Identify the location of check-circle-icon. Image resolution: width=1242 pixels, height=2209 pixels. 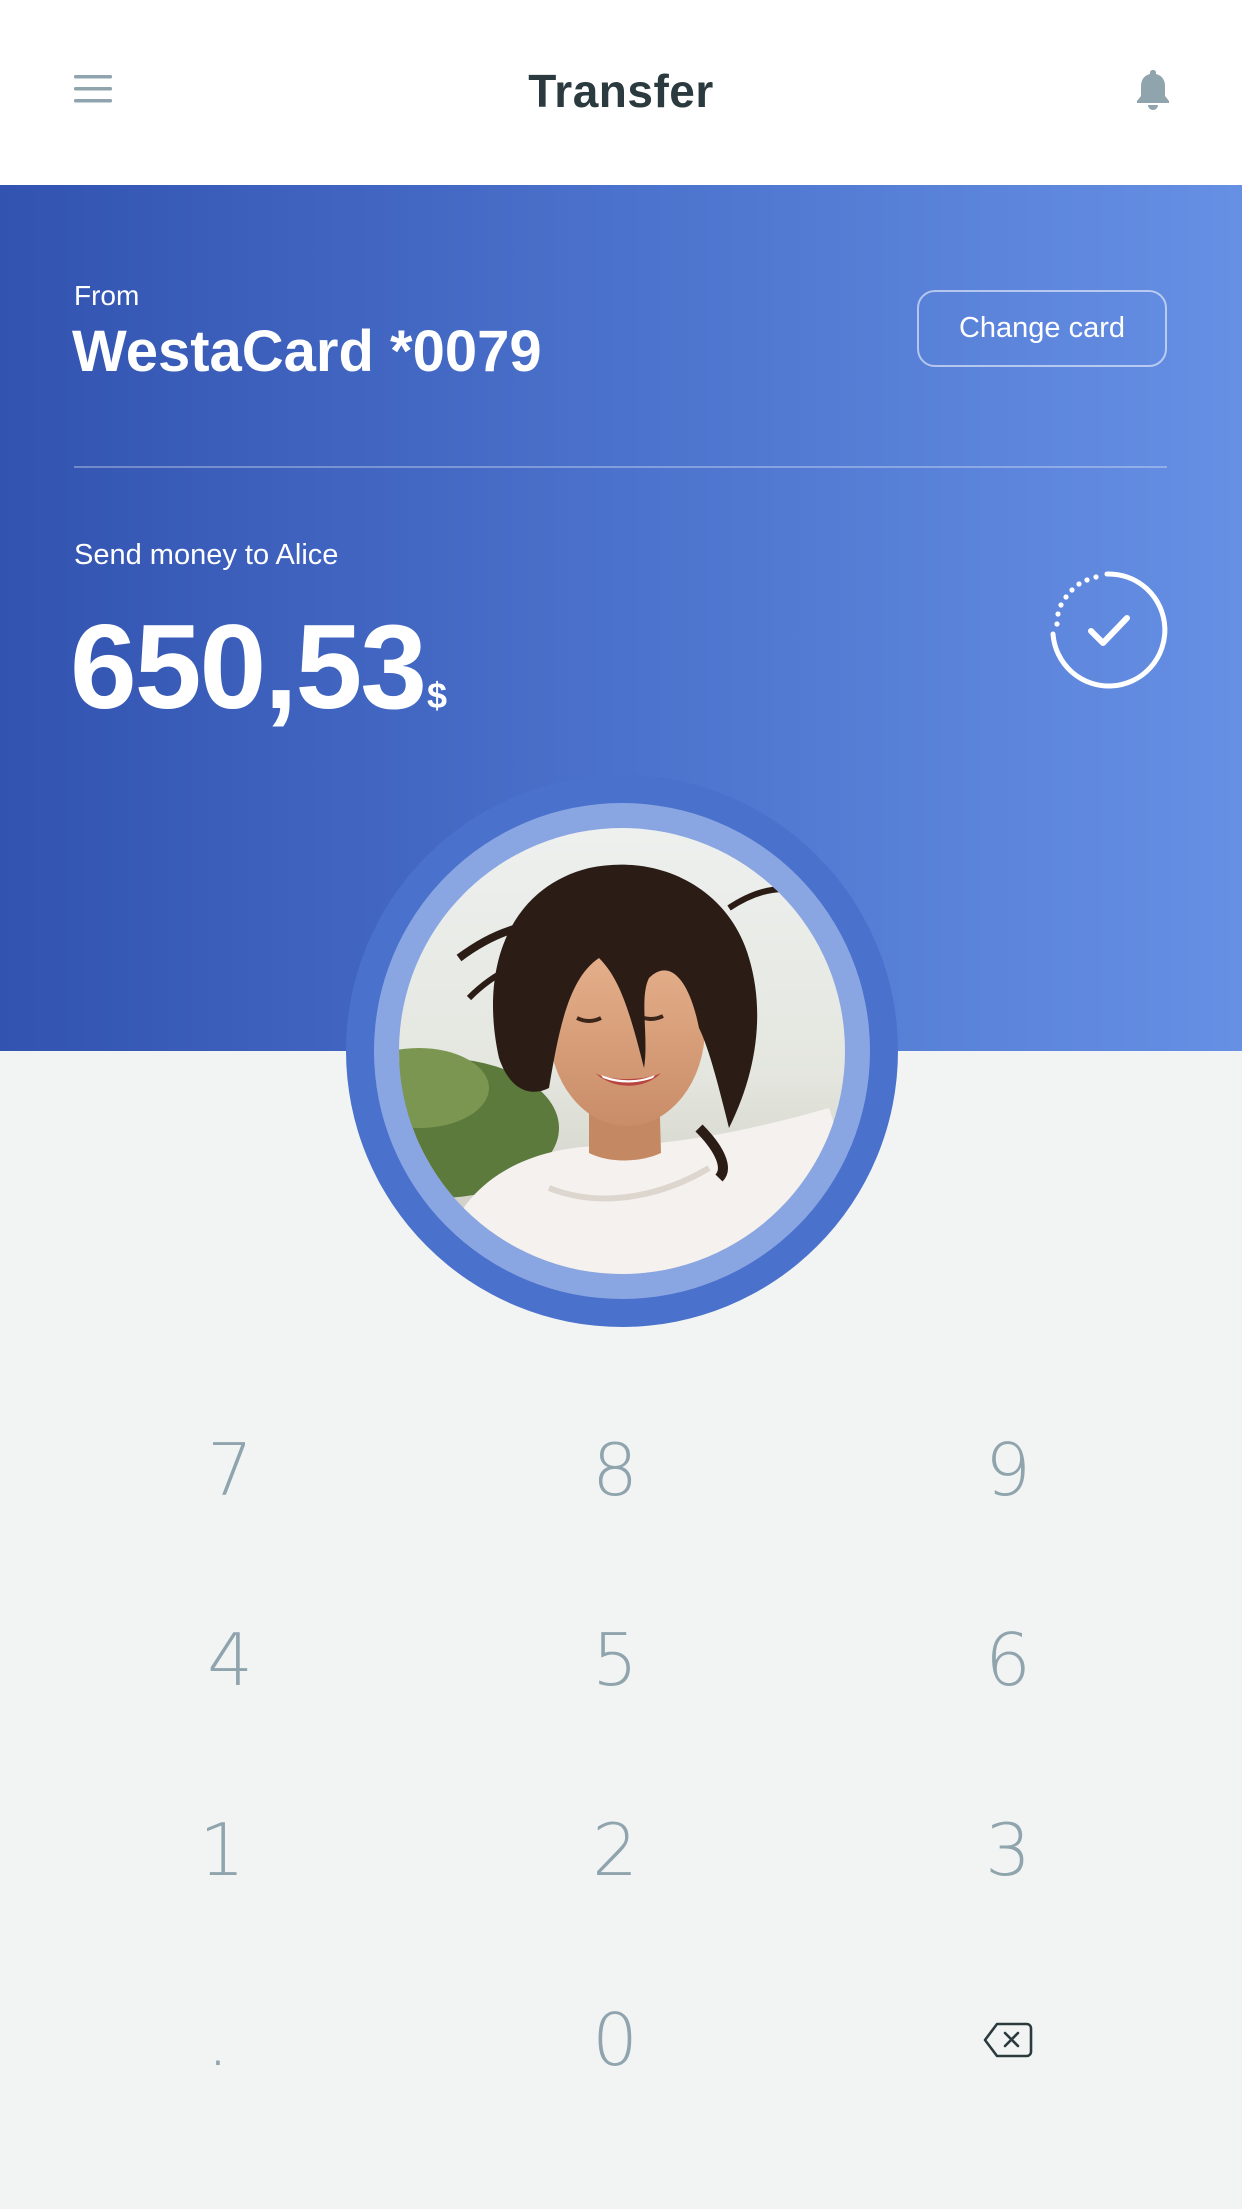
(1109, 630).